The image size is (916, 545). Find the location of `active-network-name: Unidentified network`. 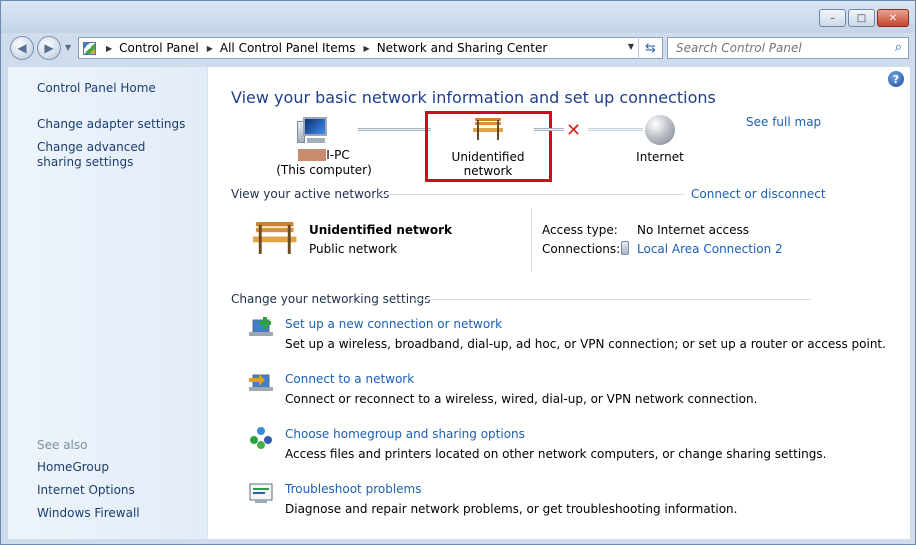

active-network-name: Unidentified network is located at coordinates (380, 230).